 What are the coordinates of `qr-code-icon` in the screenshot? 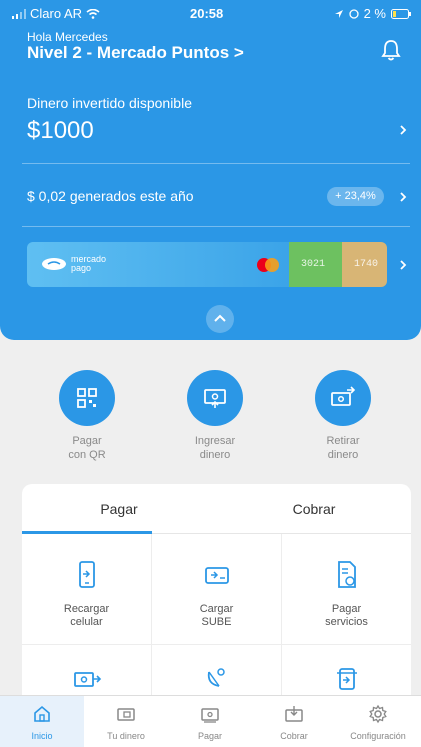 It's located at (87, 398).